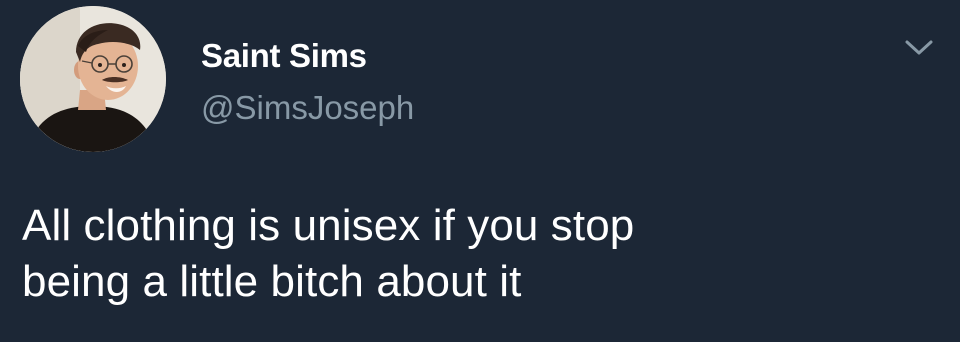 The width and height of the screenshot is (960, 342). I want to click on avatar, so click(93, 79).